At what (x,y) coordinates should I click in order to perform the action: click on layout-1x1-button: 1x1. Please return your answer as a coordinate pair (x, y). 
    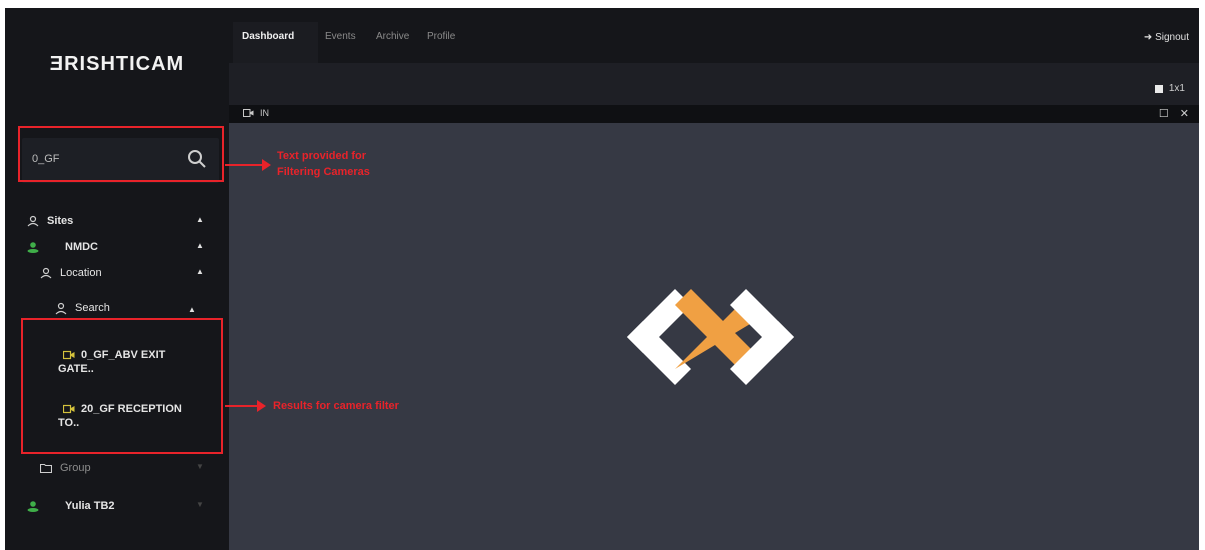
    Looking at the image, I should click on (1169, 88).